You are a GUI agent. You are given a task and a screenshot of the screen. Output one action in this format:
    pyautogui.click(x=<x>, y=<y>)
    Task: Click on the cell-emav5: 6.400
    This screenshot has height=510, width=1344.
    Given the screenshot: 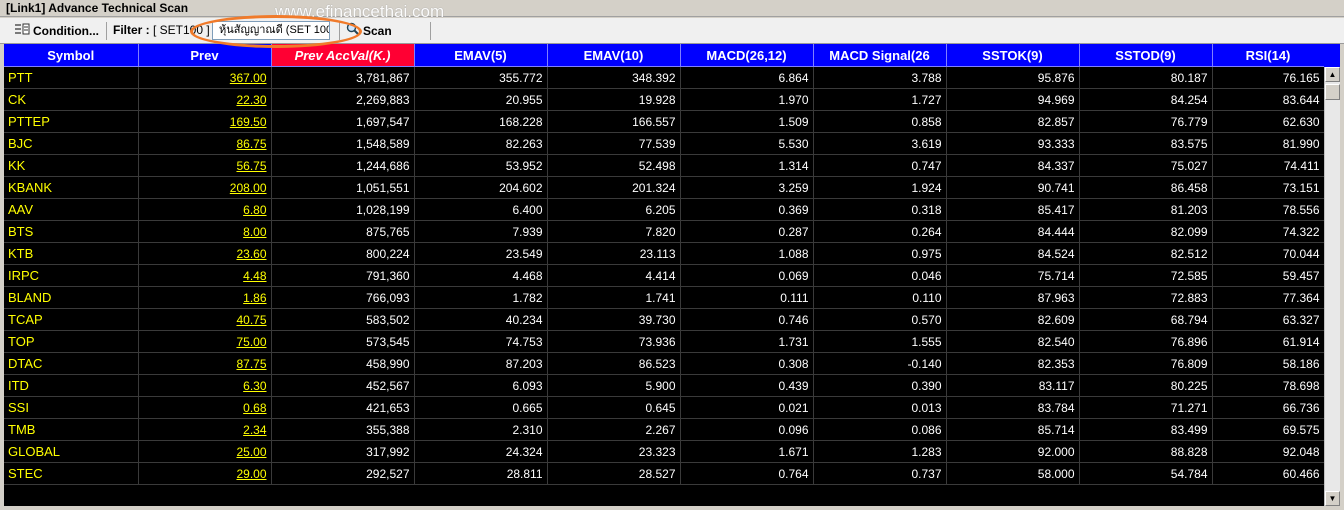 What is the action you would take?
    pyautogui.click(x=481, y=209)
    